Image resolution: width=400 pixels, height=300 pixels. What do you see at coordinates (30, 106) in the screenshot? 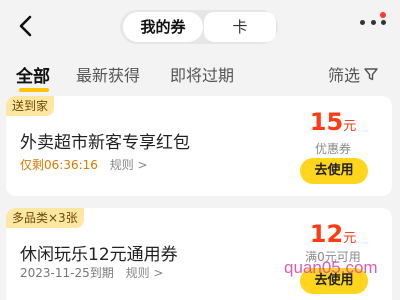
I see `coupon-tag: 送到家` at bounding box center [30, 106].